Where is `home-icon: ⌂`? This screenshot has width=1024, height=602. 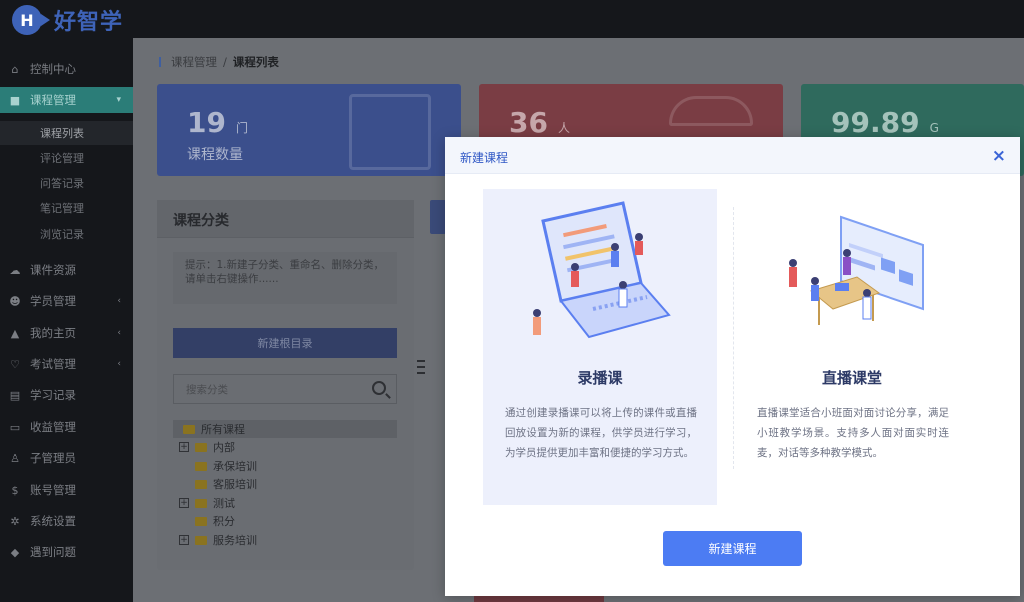 home-icon: ⌂ is located at coordinates (15, 69).